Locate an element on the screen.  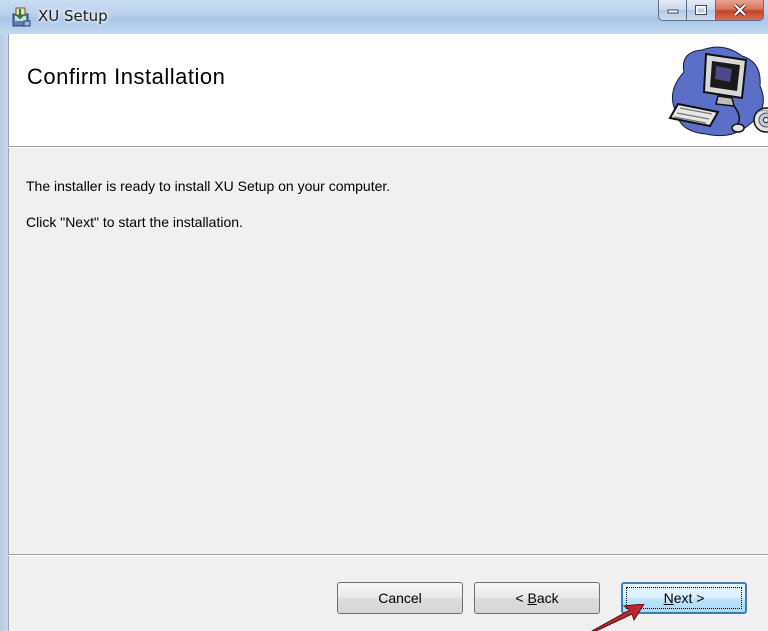
close-button is located at coordinates (740, 10).